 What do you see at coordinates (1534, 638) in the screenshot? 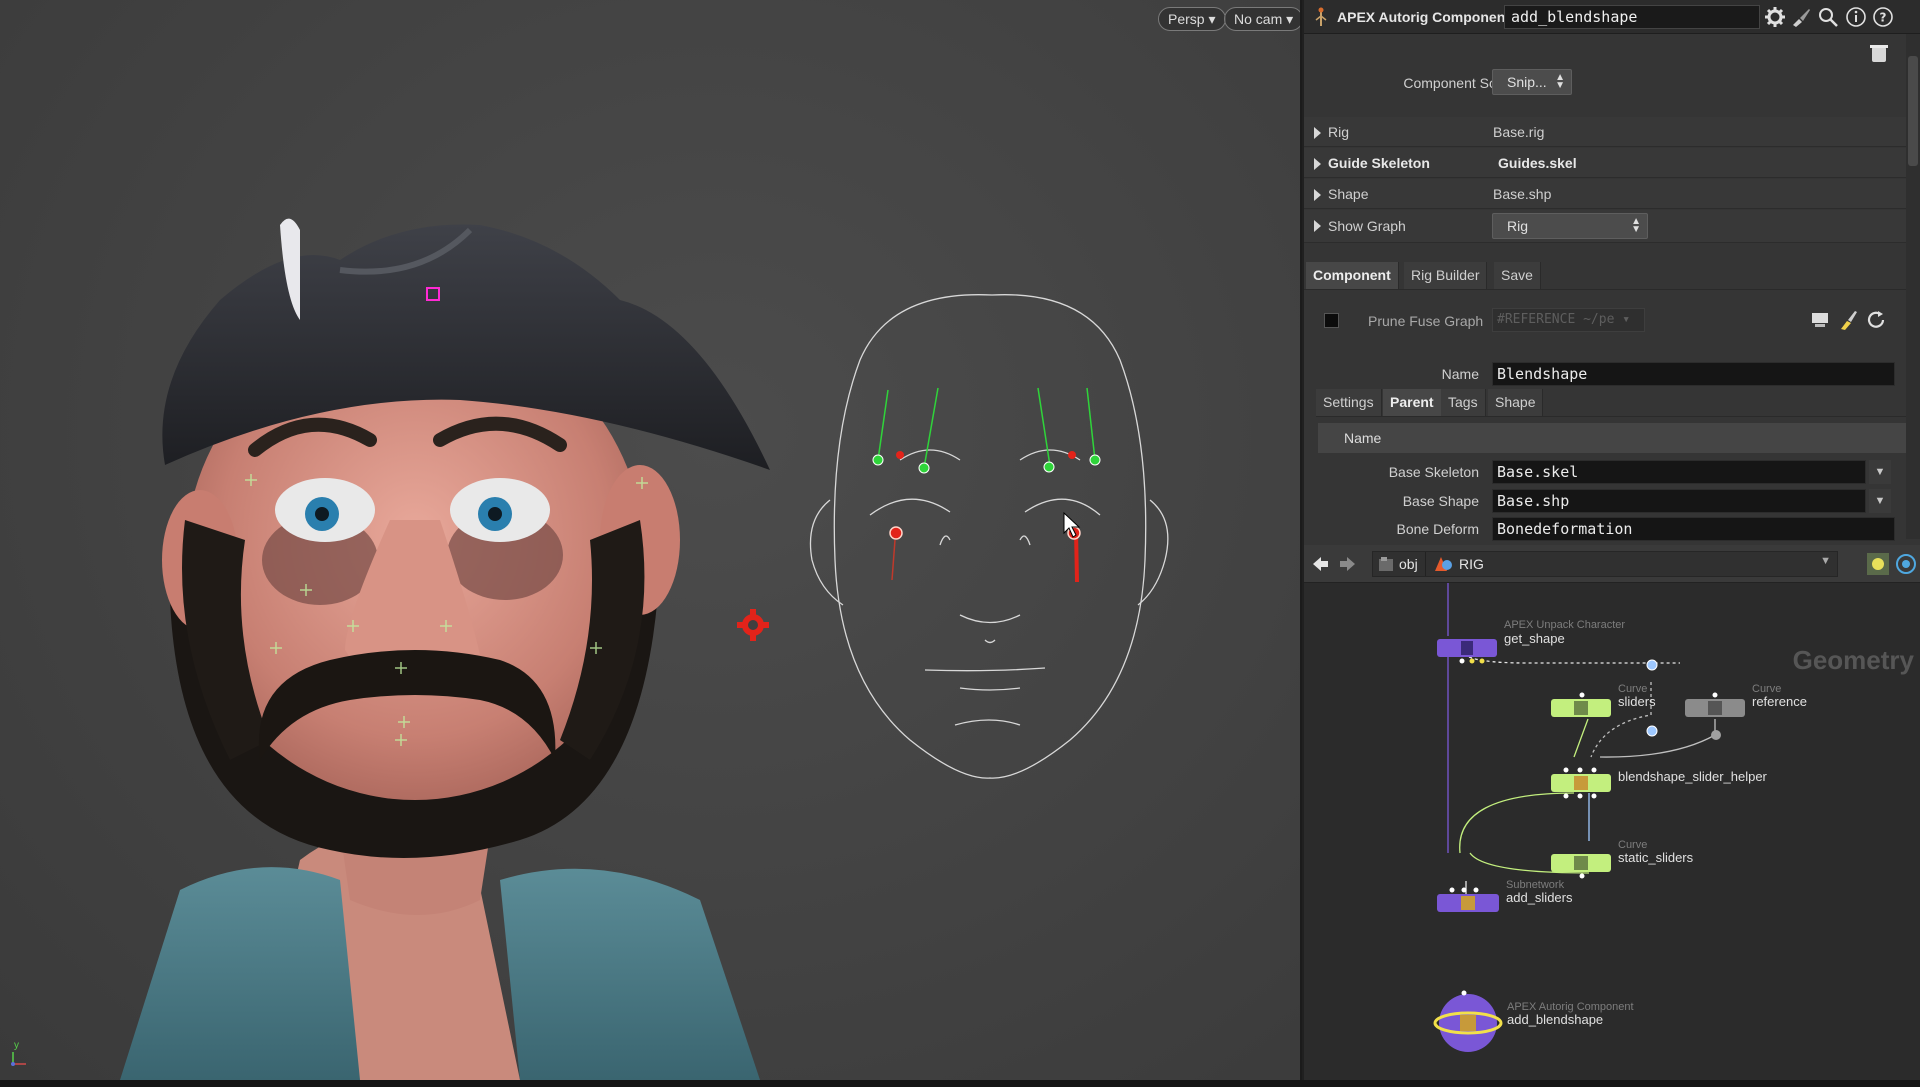
I see `node-get-shape-name: get_shape` at bounding box center [1534, 638].